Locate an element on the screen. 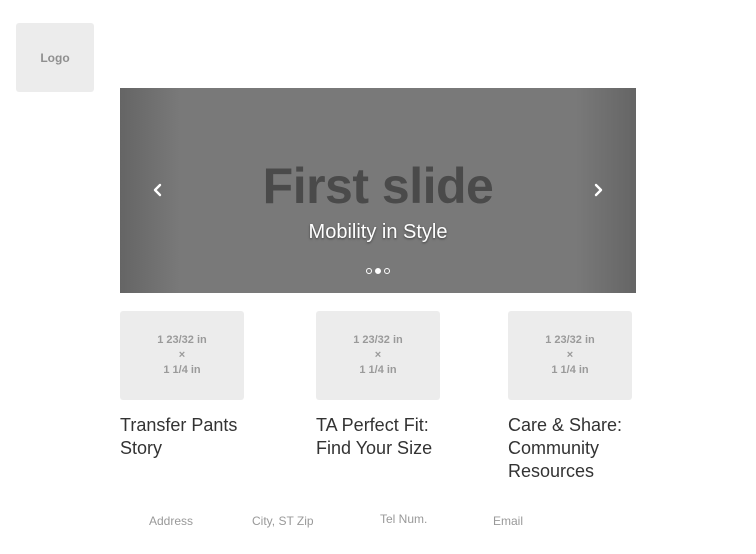  card-title: Transfer Pants Story is located at coordinates (190, 437).